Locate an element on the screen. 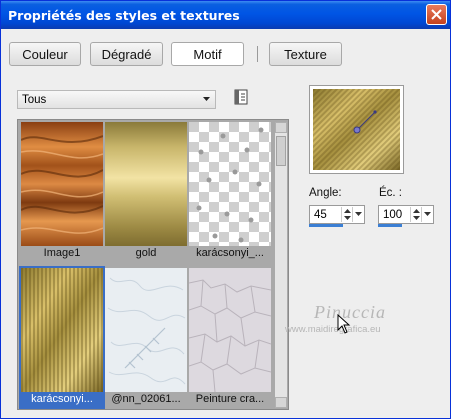 This screenshot has width=451, height=419. preview-image is located at coordinates (356, 129).